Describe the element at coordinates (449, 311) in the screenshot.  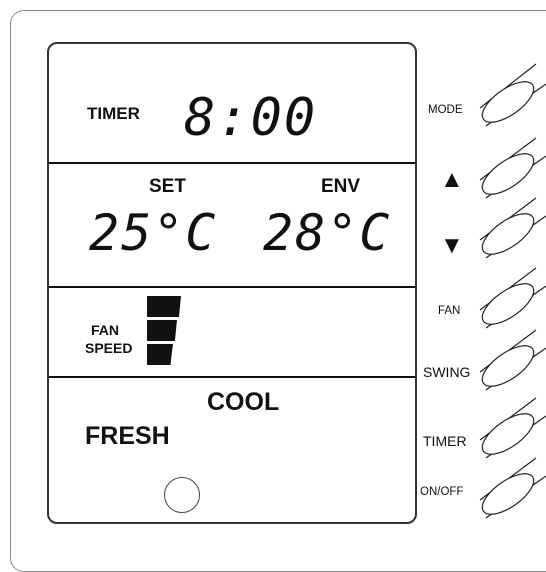
I see `fan-button-label: FAN` at that location.